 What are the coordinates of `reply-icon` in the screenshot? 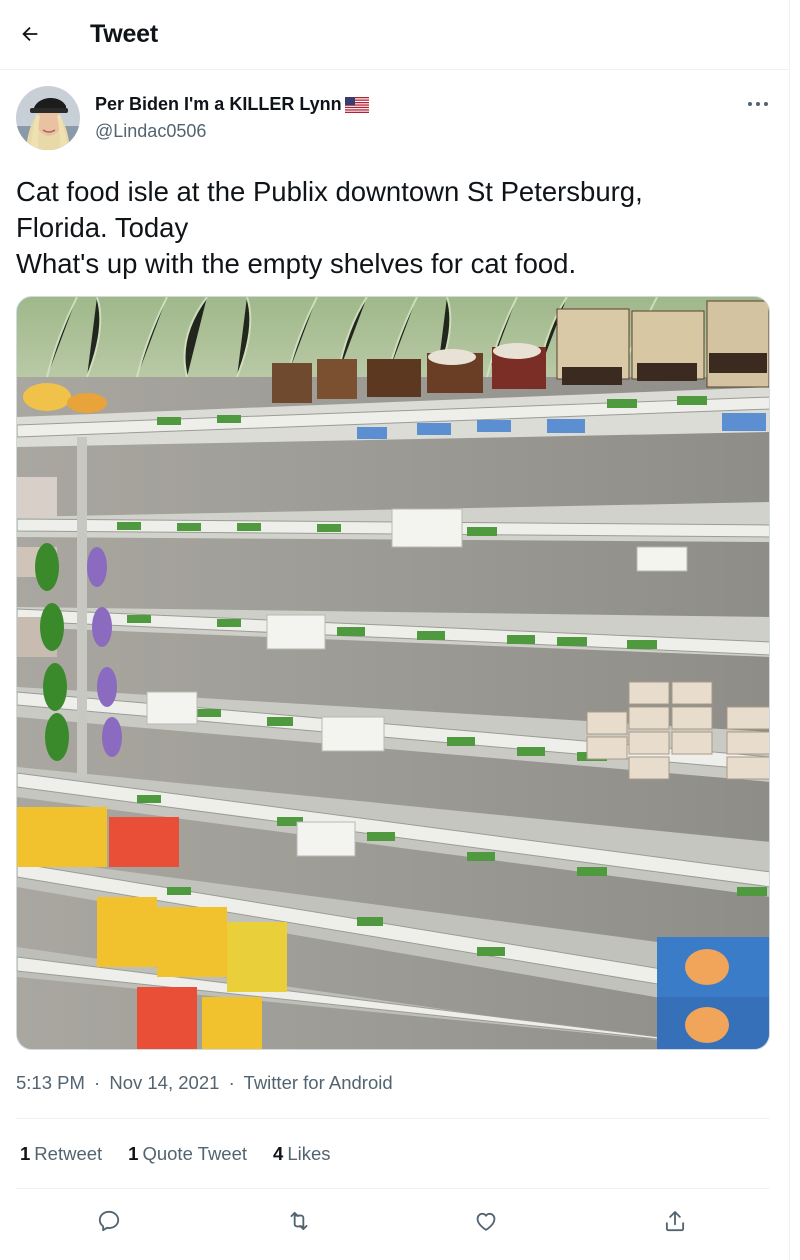 It's located at (109, 1221).